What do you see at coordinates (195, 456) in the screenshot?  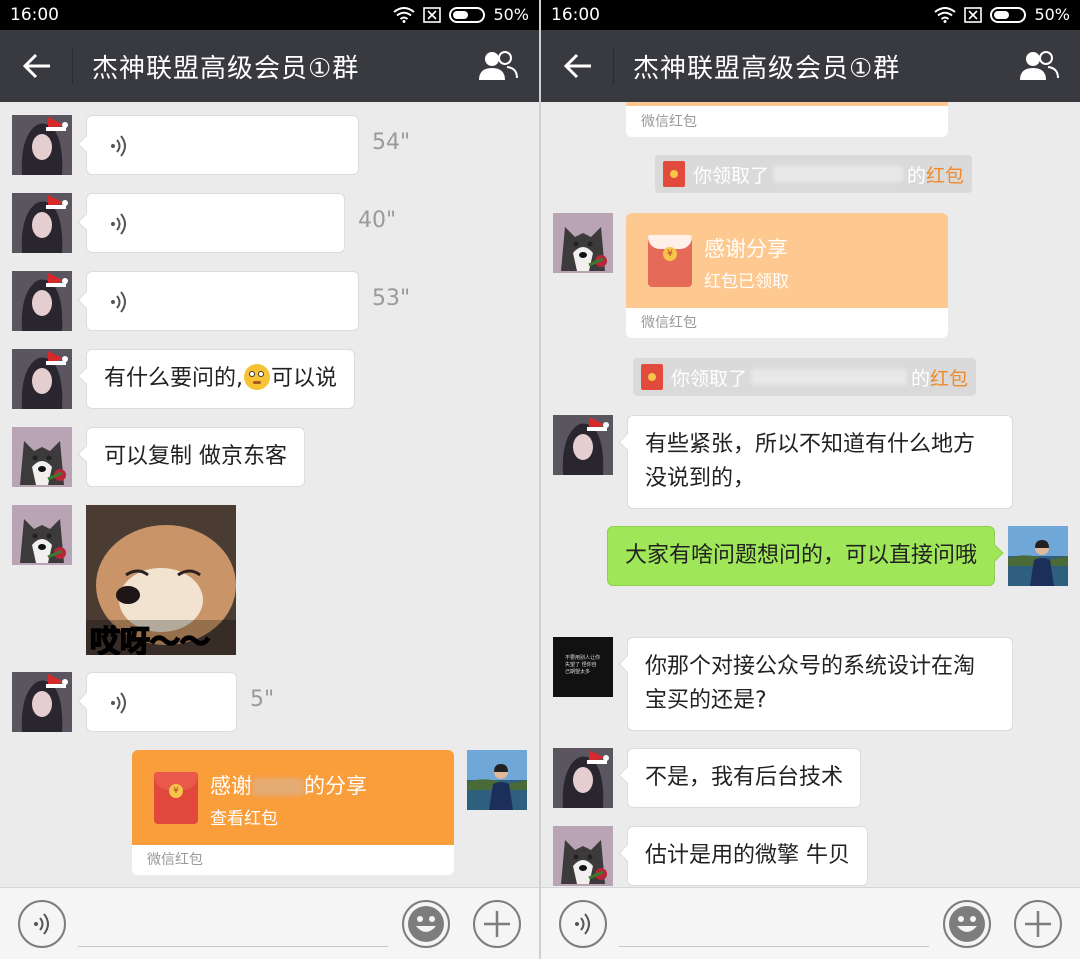 I see `message-text: 可以复制 做京东客` at bounding box center [195, 456].